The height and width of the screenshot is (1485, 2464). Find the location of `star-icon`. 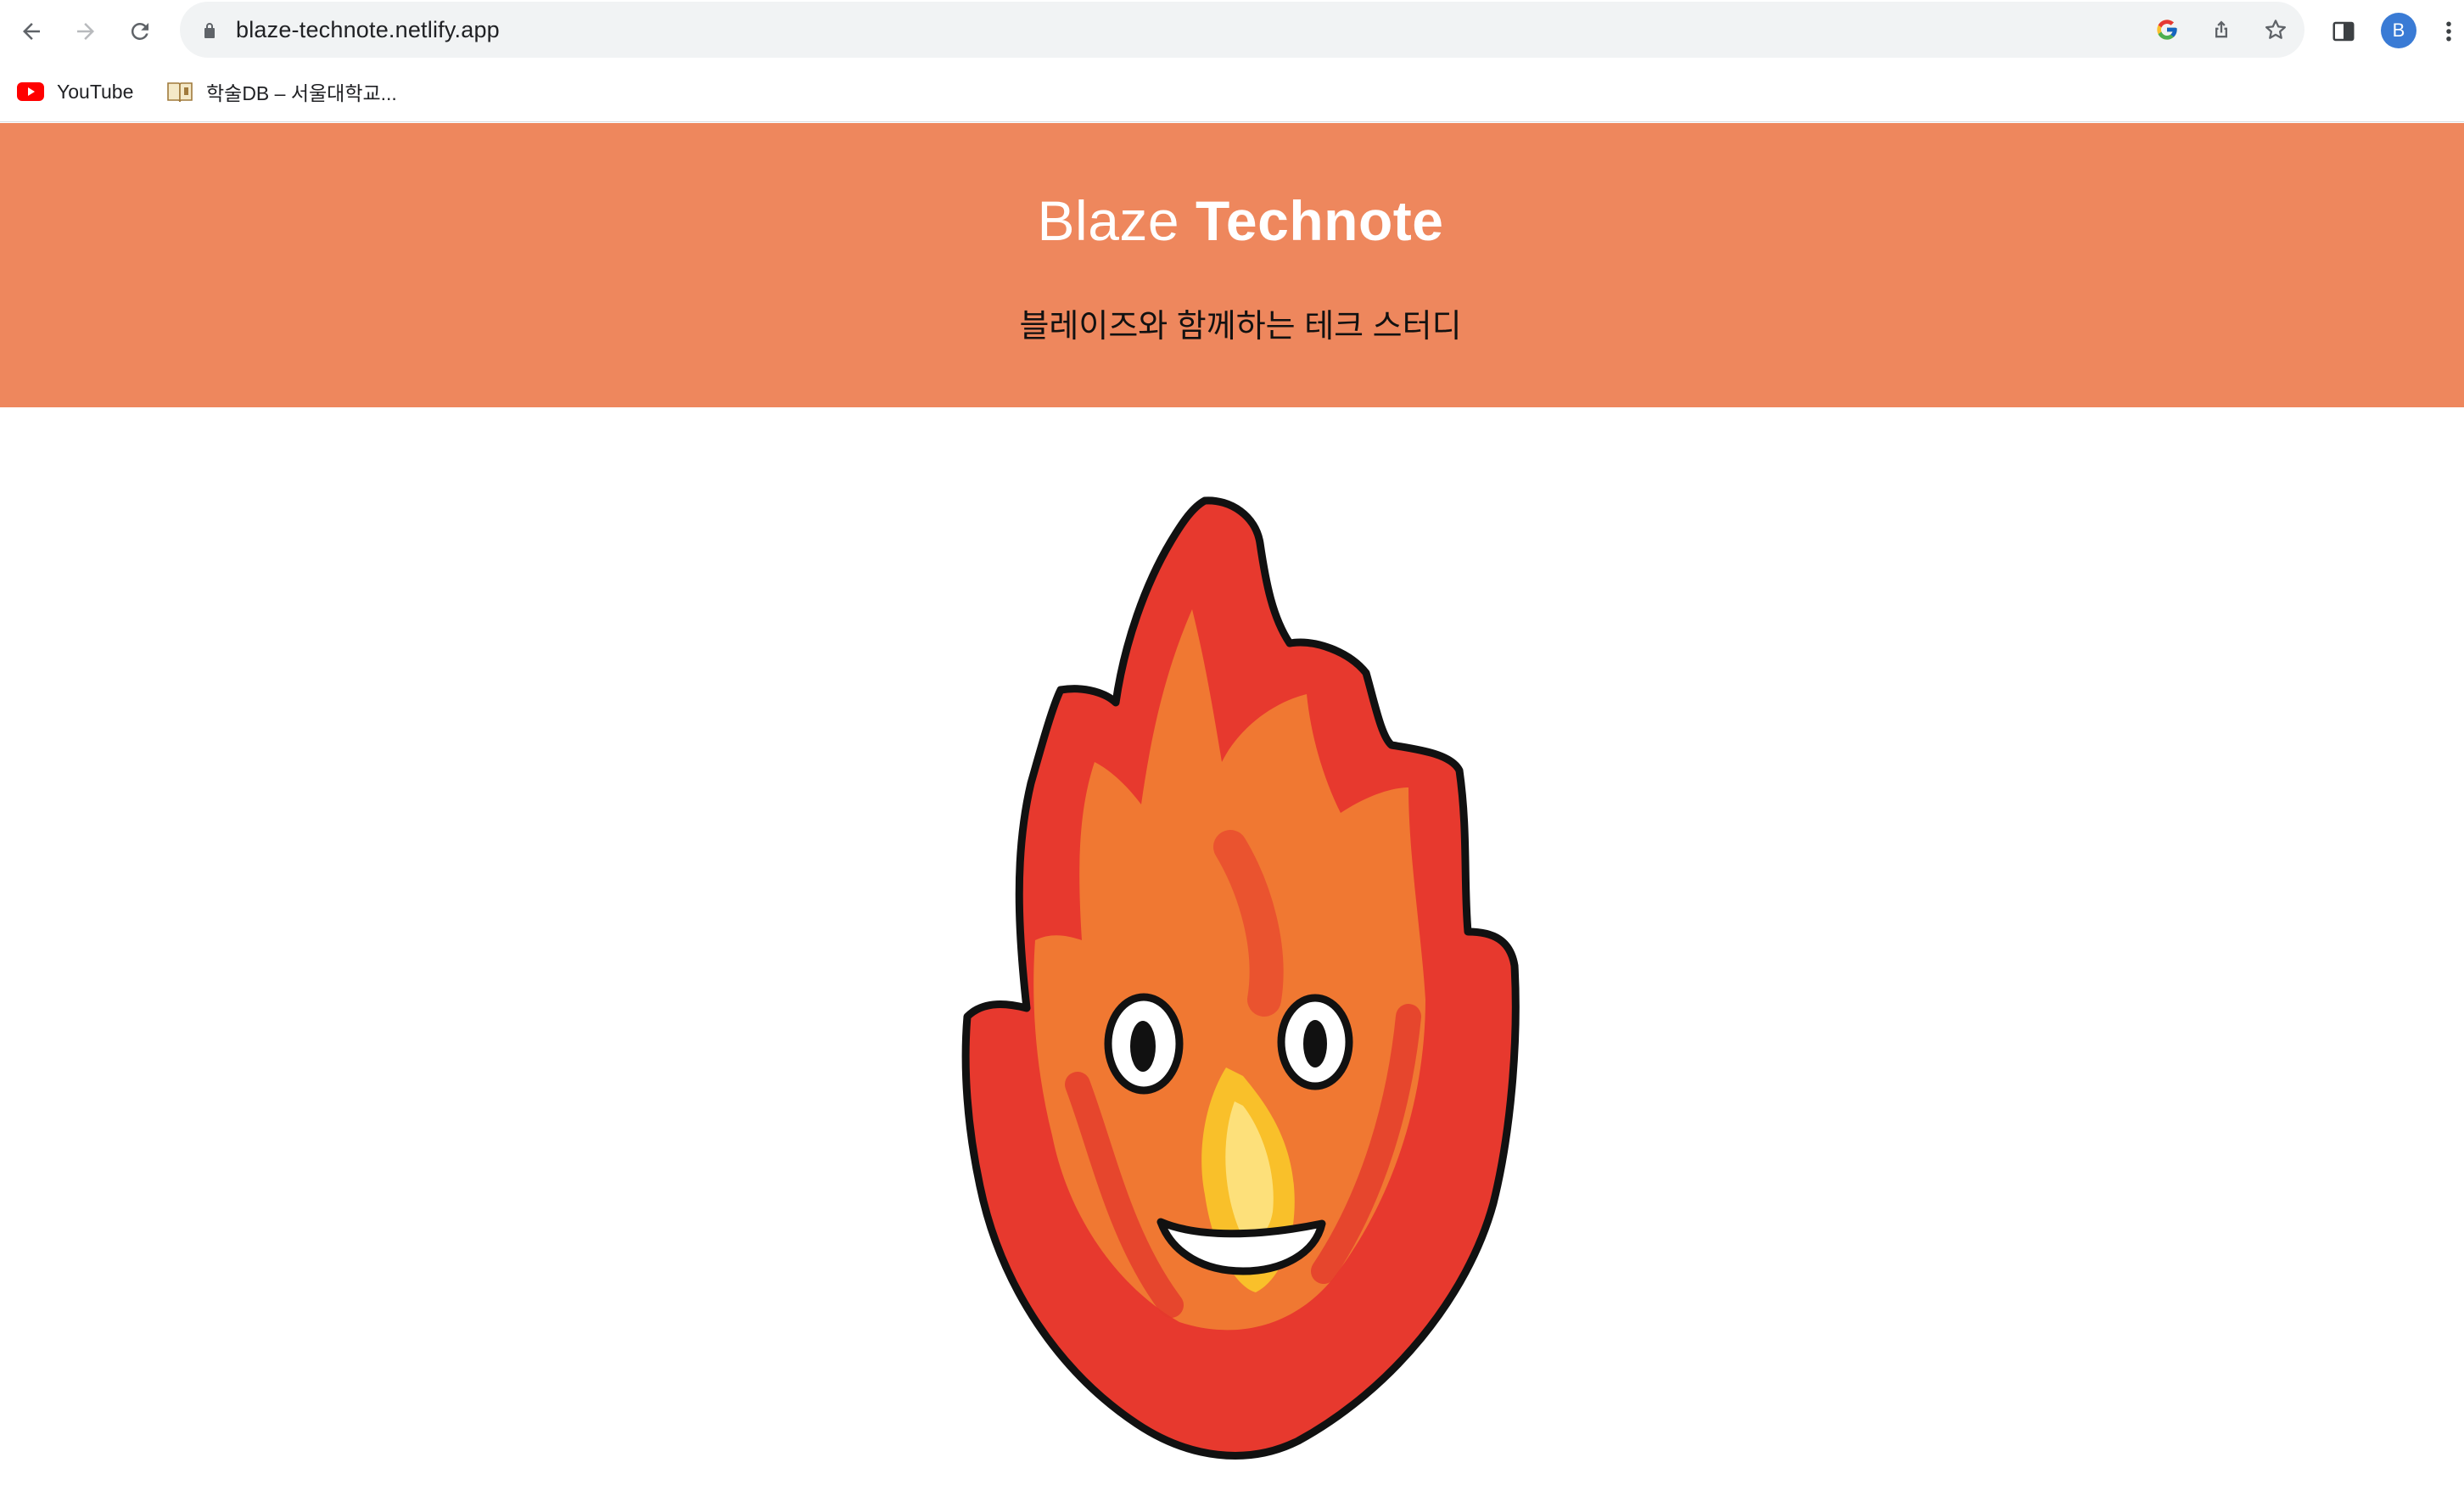

star-icon is located at coordinates (2275, 29).